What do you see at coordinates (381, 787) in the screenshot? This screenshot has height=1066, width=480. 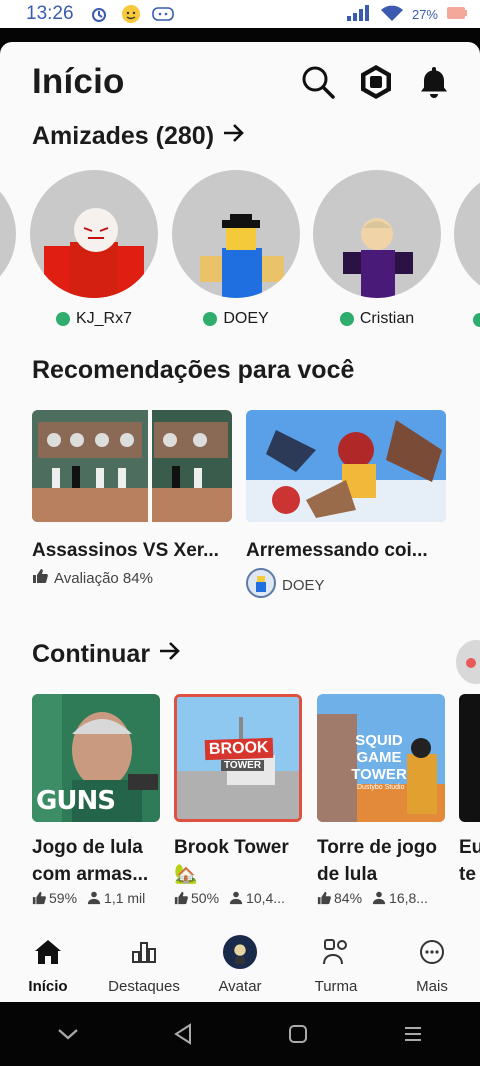 I see `thumbnail-subtext: Dustybo Studio` at bounding box center [381, 787].